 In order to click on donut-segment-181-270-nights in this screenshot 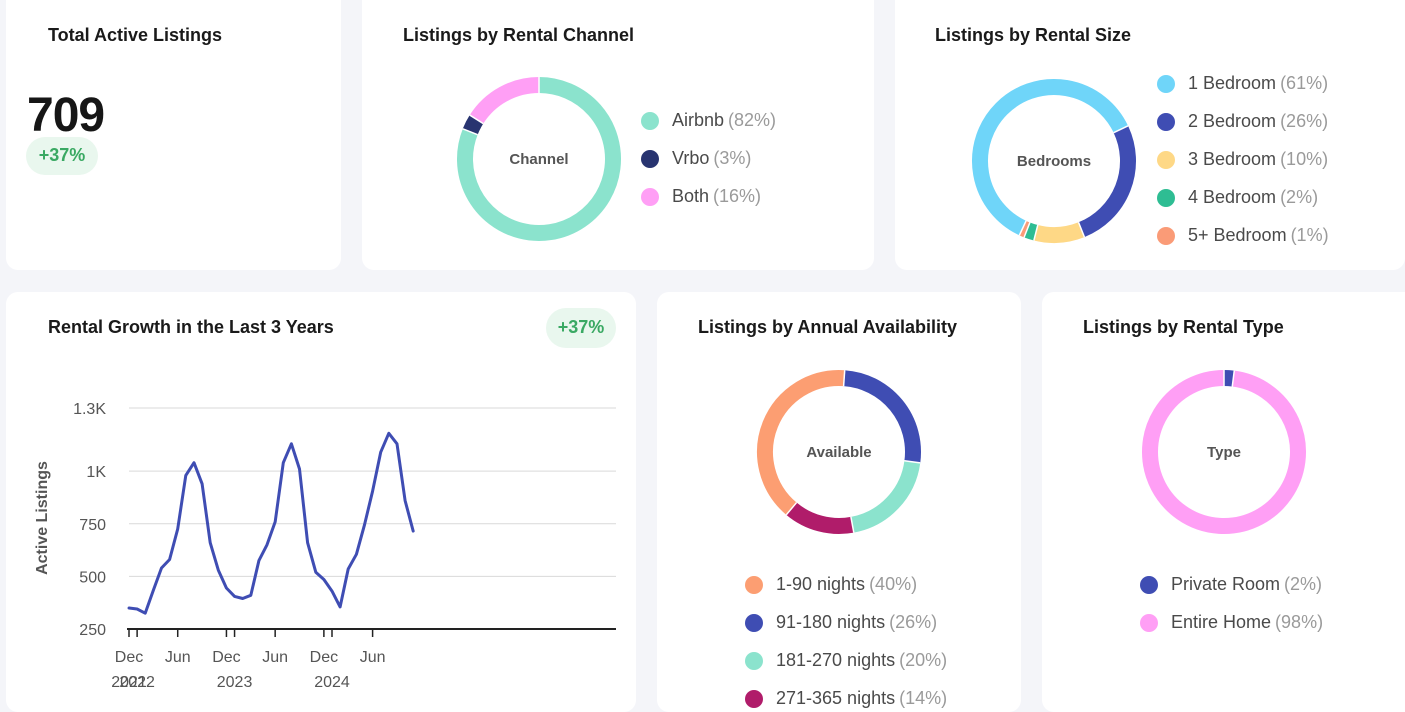, I will do `click(885, 496)`.